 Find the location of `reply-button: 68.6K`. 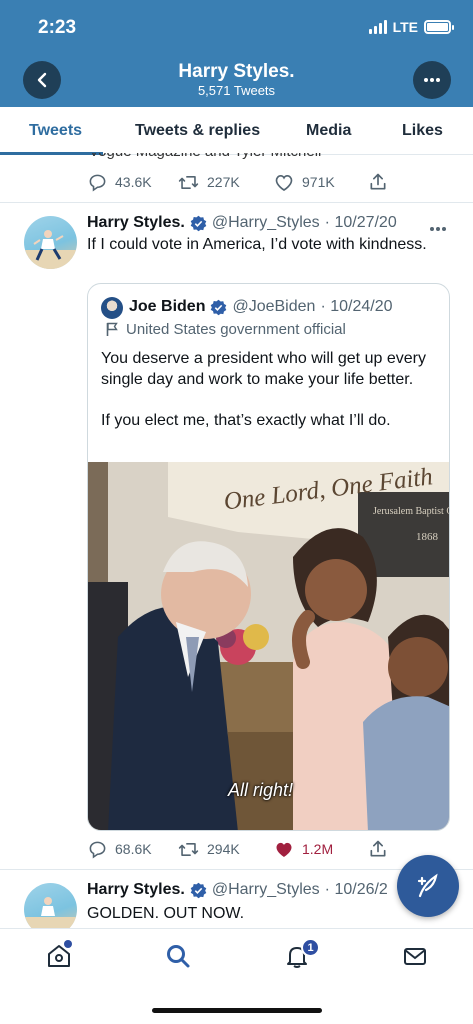

reply-button: 68.6K is located at coordinates (120, 849).